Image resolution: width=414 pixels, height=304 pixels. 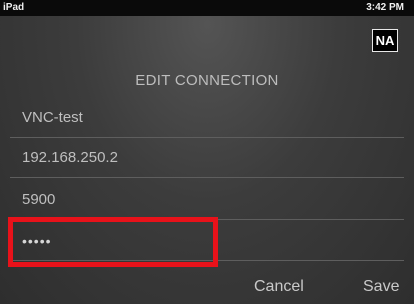 What do you see at coordinates (39, 199) in the screenshot?
I see `port-value: 5900` at bounding box center [39, 199].